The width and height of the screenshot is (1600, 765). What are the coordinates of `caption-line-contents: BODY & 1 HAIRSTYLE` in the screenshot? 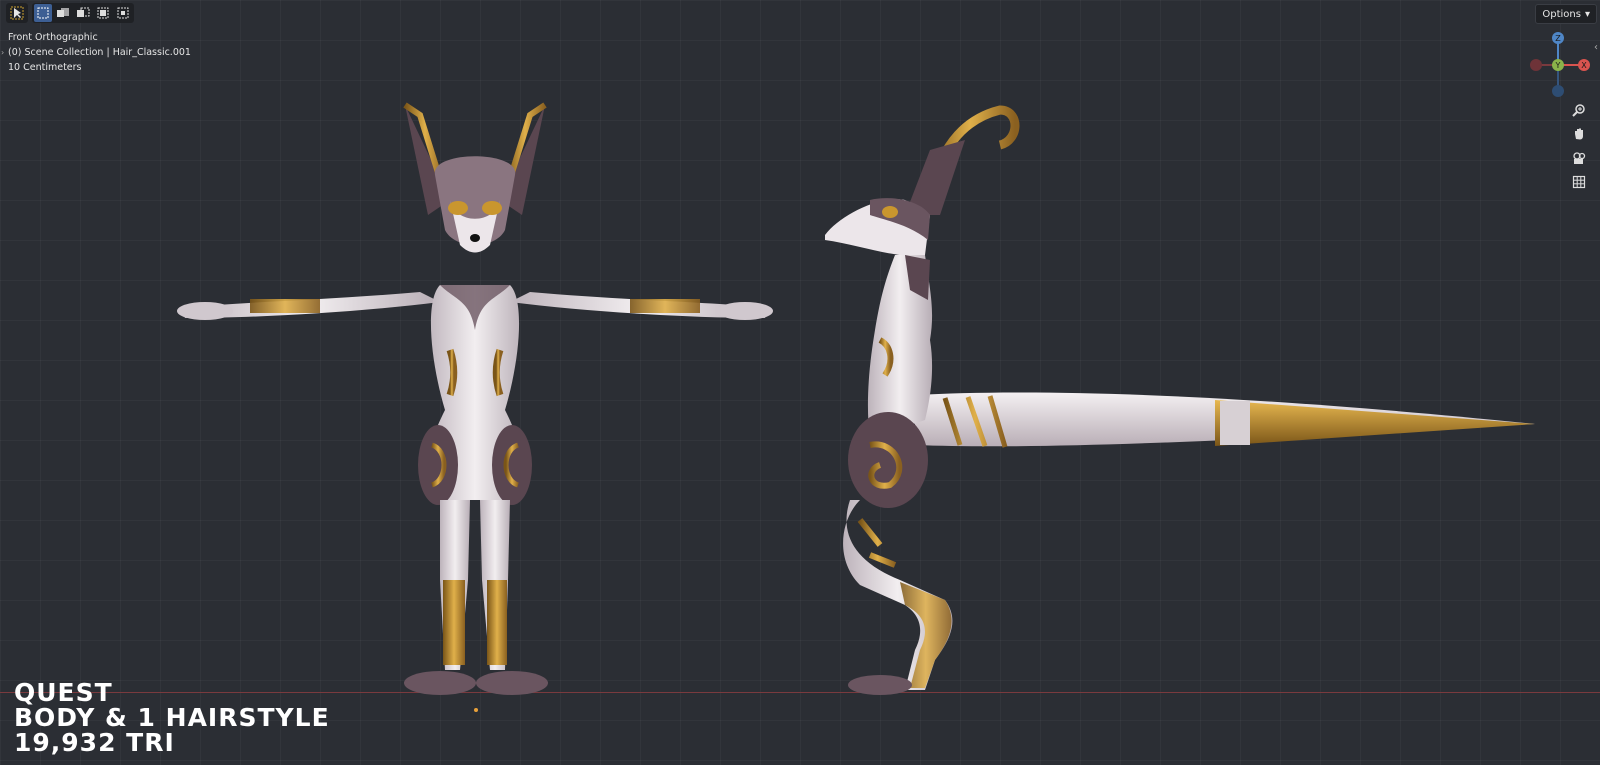 It's located at (172, 717).